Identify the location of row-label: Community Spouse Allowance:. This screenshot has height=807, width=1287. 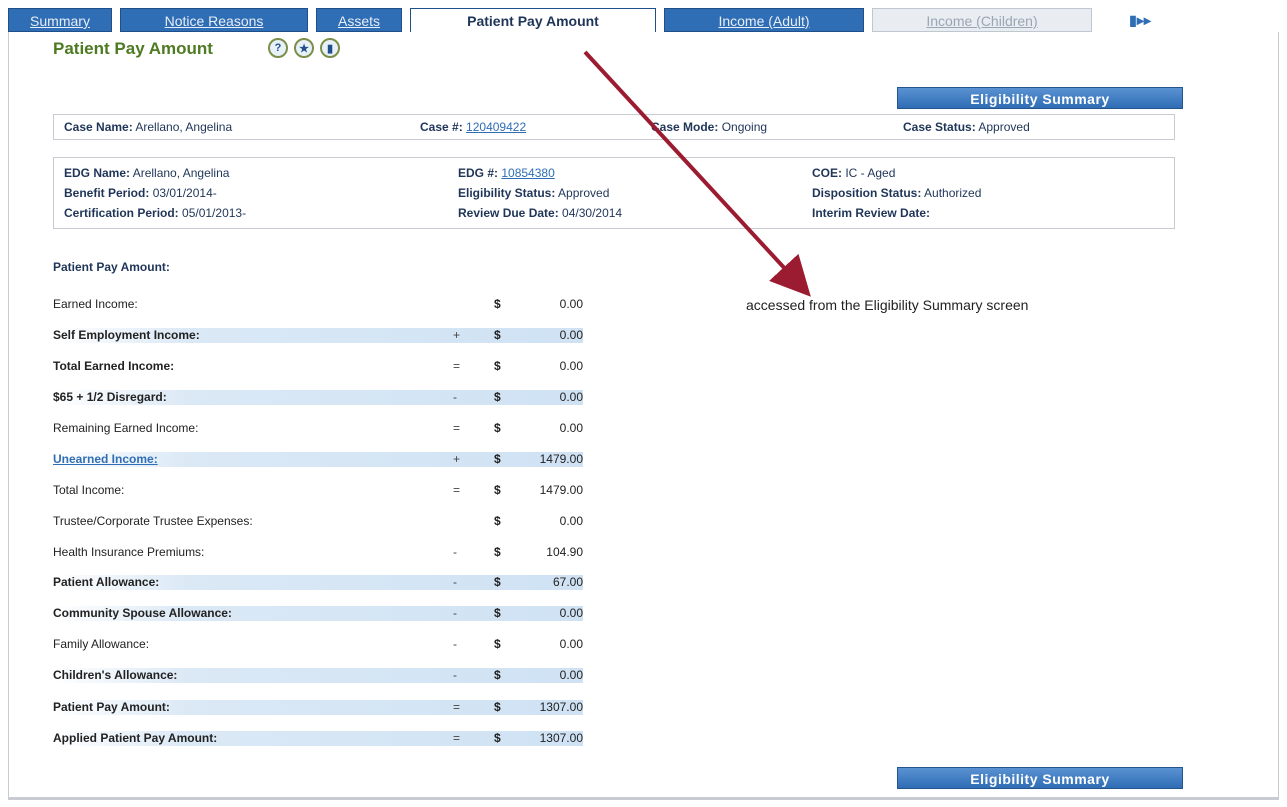
(142, 613).